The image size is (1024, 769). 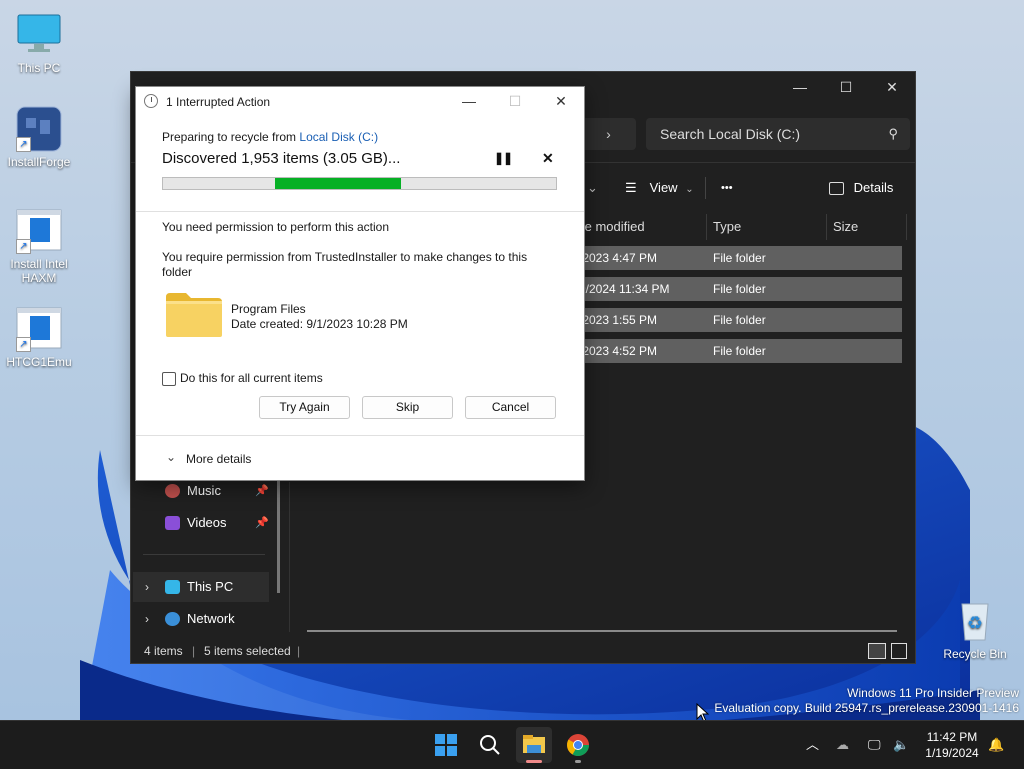 I want to click on table-row: 9/2024 11:34 PM File folder, so click(x=740, y=289).